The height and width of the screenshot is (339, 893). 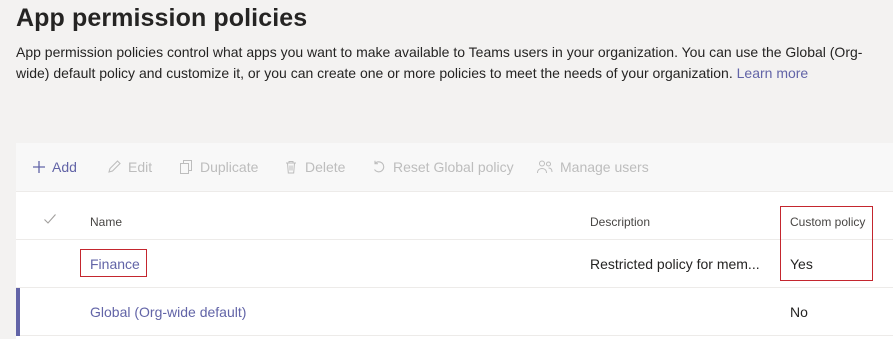 I want to click on manage-users-button: Manage users, so click(x=592, y=167).